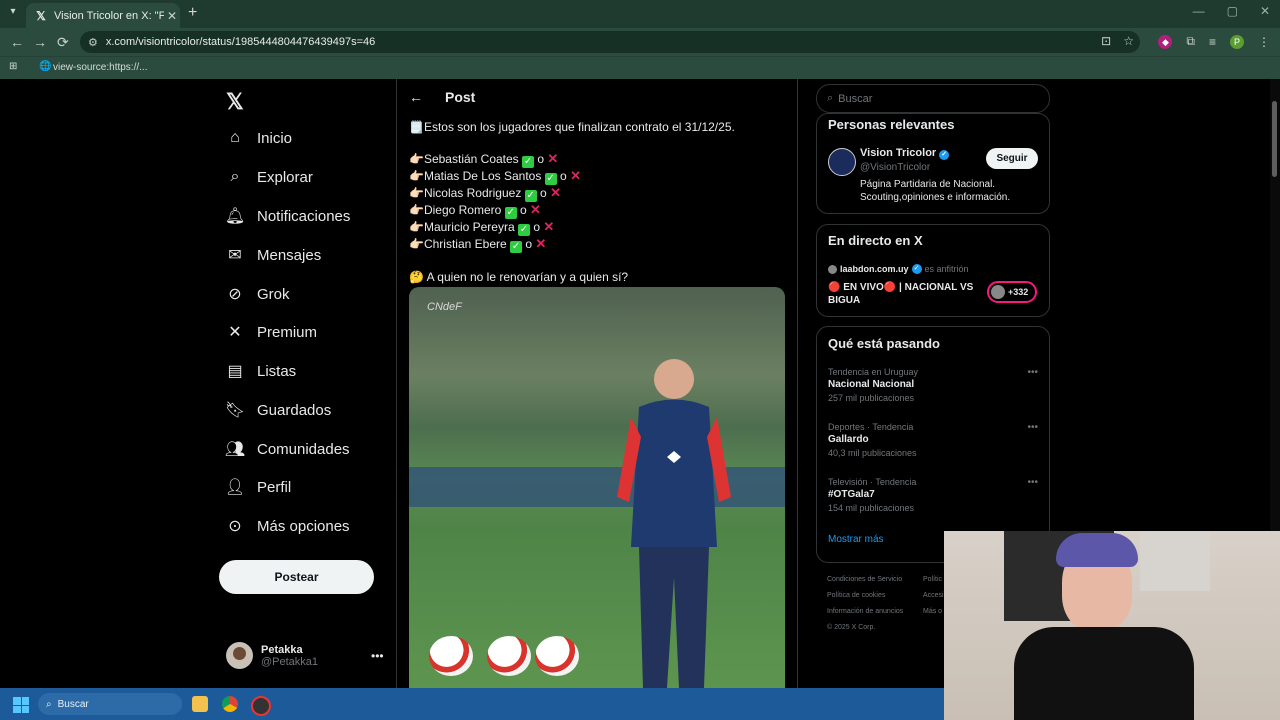  What do you see at coordinates (898, 153) in the screenshot?
I see `name-text: Vision Tricolor` at bounding box center [898, 153].